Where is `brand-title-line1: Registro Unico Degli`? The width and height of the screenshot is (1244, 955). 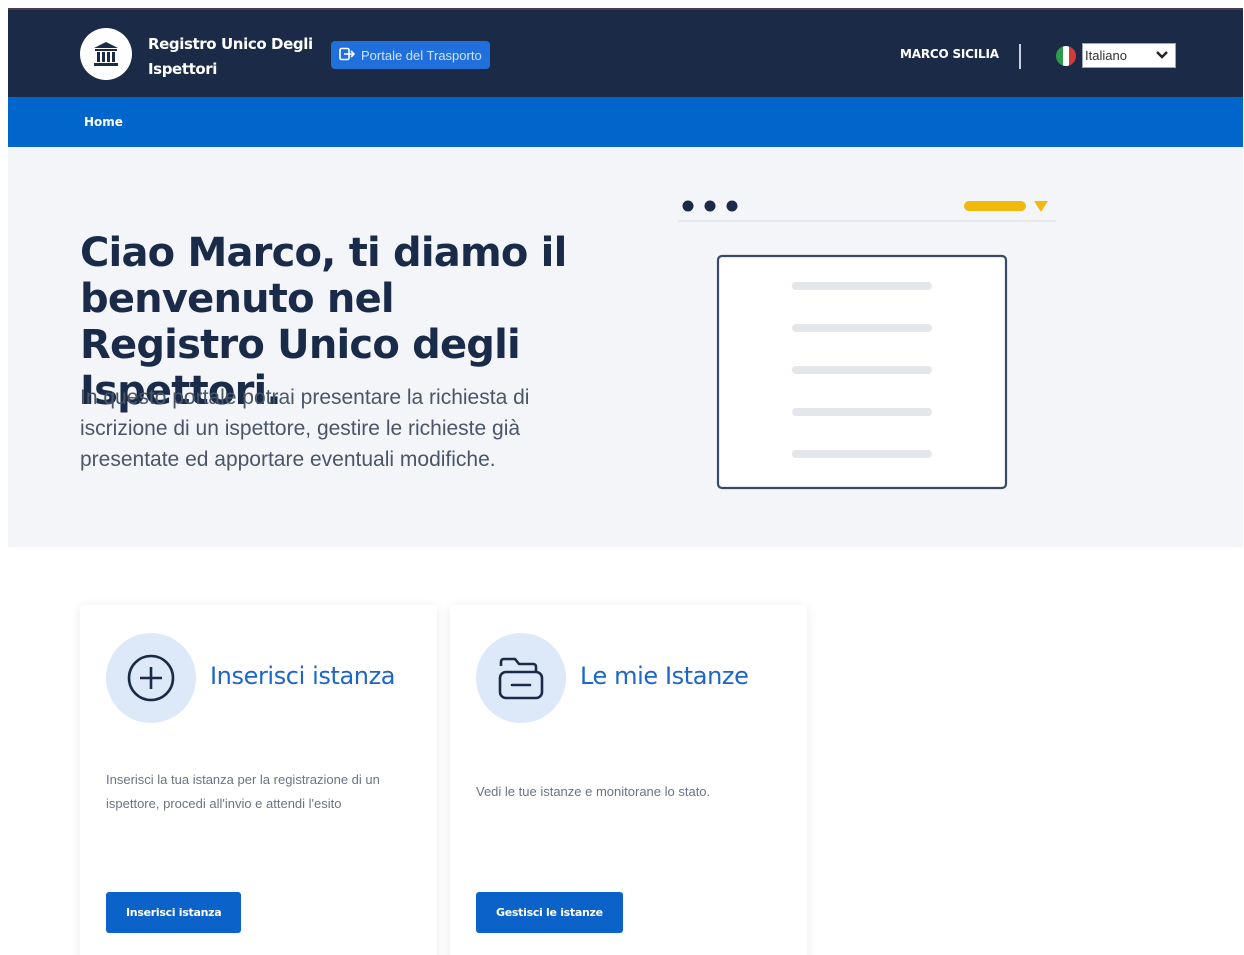 brand-title-line1: Registro Unico Degli is located at coordinates (230, 44).